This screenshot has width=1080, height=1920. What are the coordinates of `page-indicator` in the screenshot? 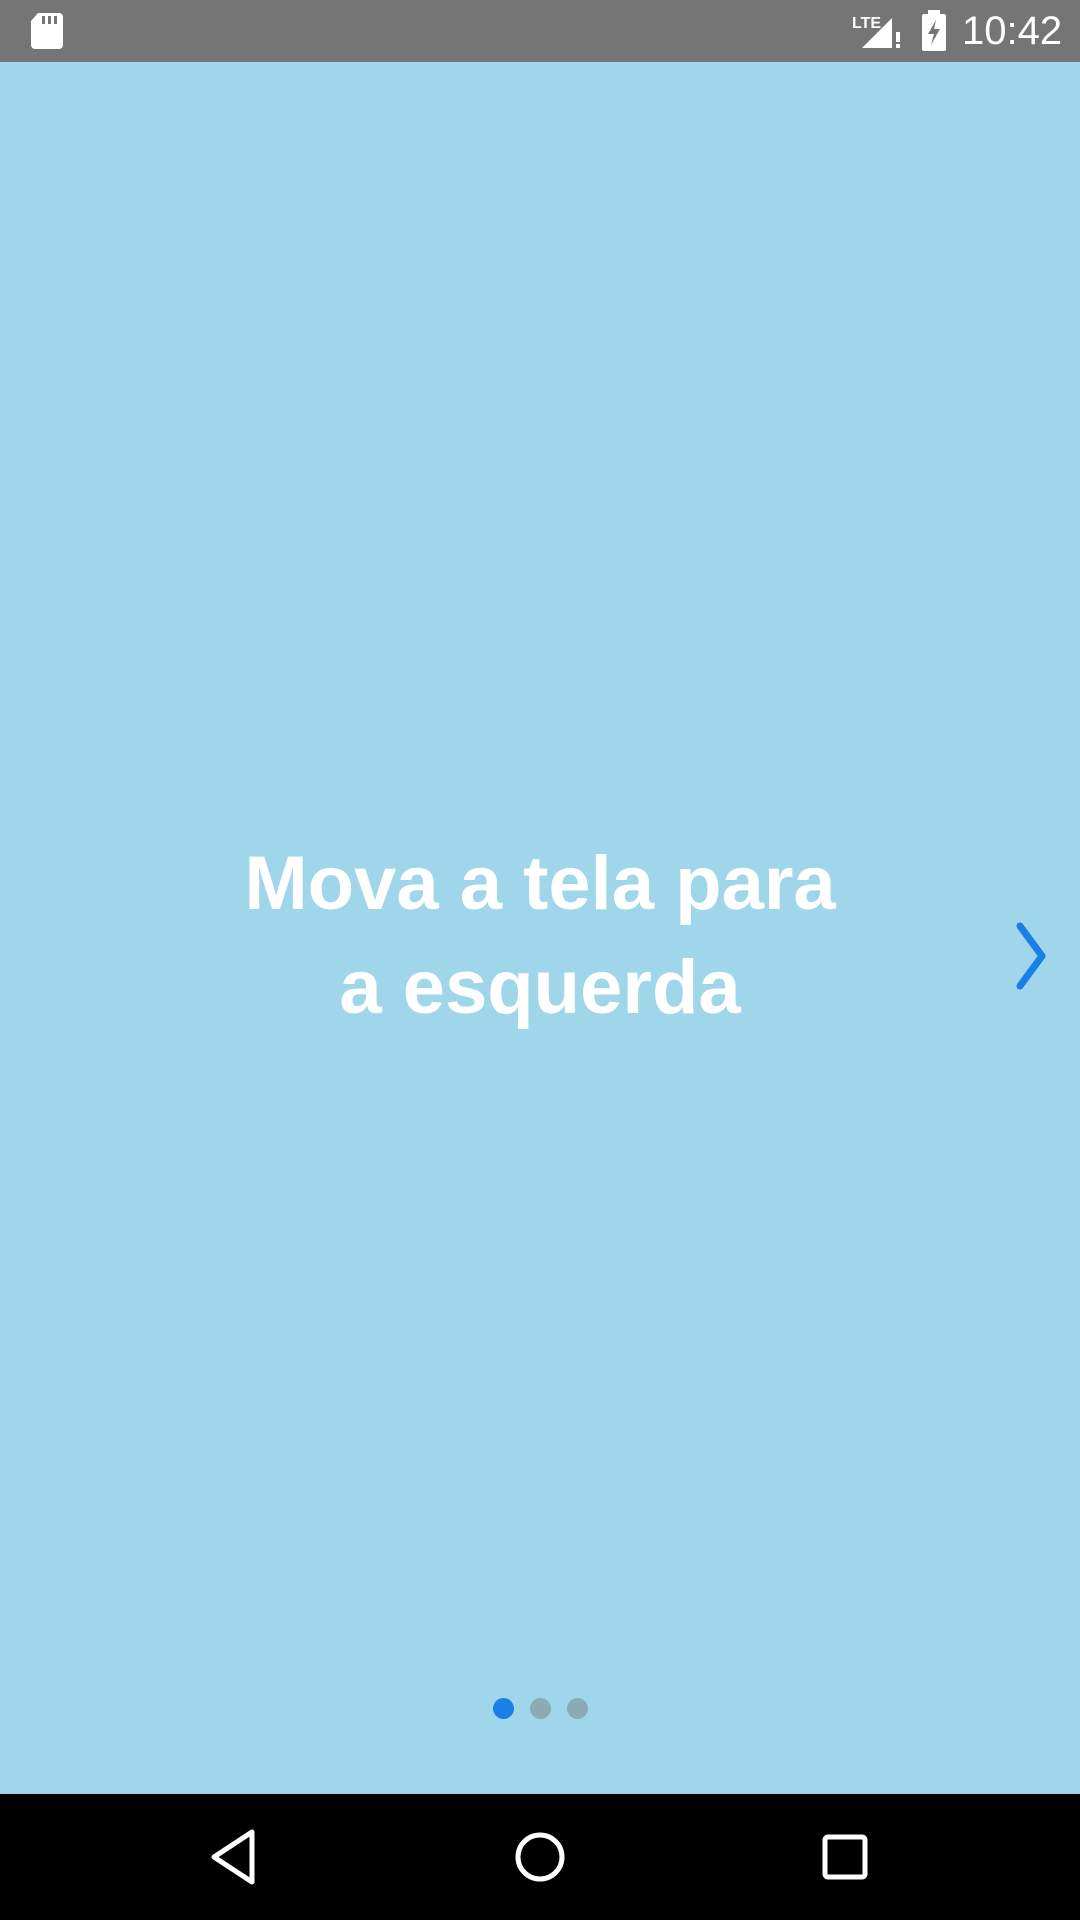 It's located at (540, 1710).